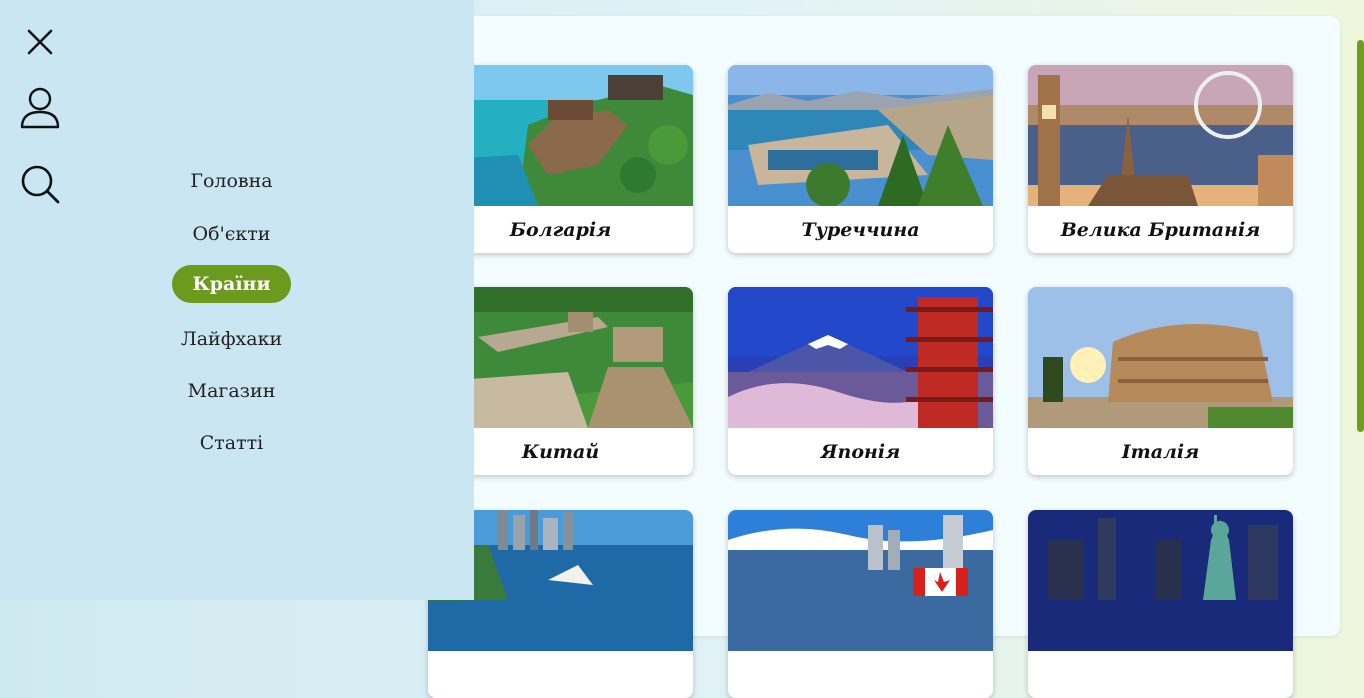 Image resolution: width=1364 pixels, height=698 pixels. I want to click on menu-item-objects: Об'єкти, so click(231, 234).